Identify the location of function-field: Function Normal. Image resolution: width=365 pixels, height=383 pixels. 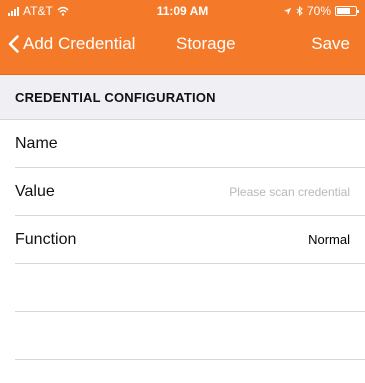
(190, 240).